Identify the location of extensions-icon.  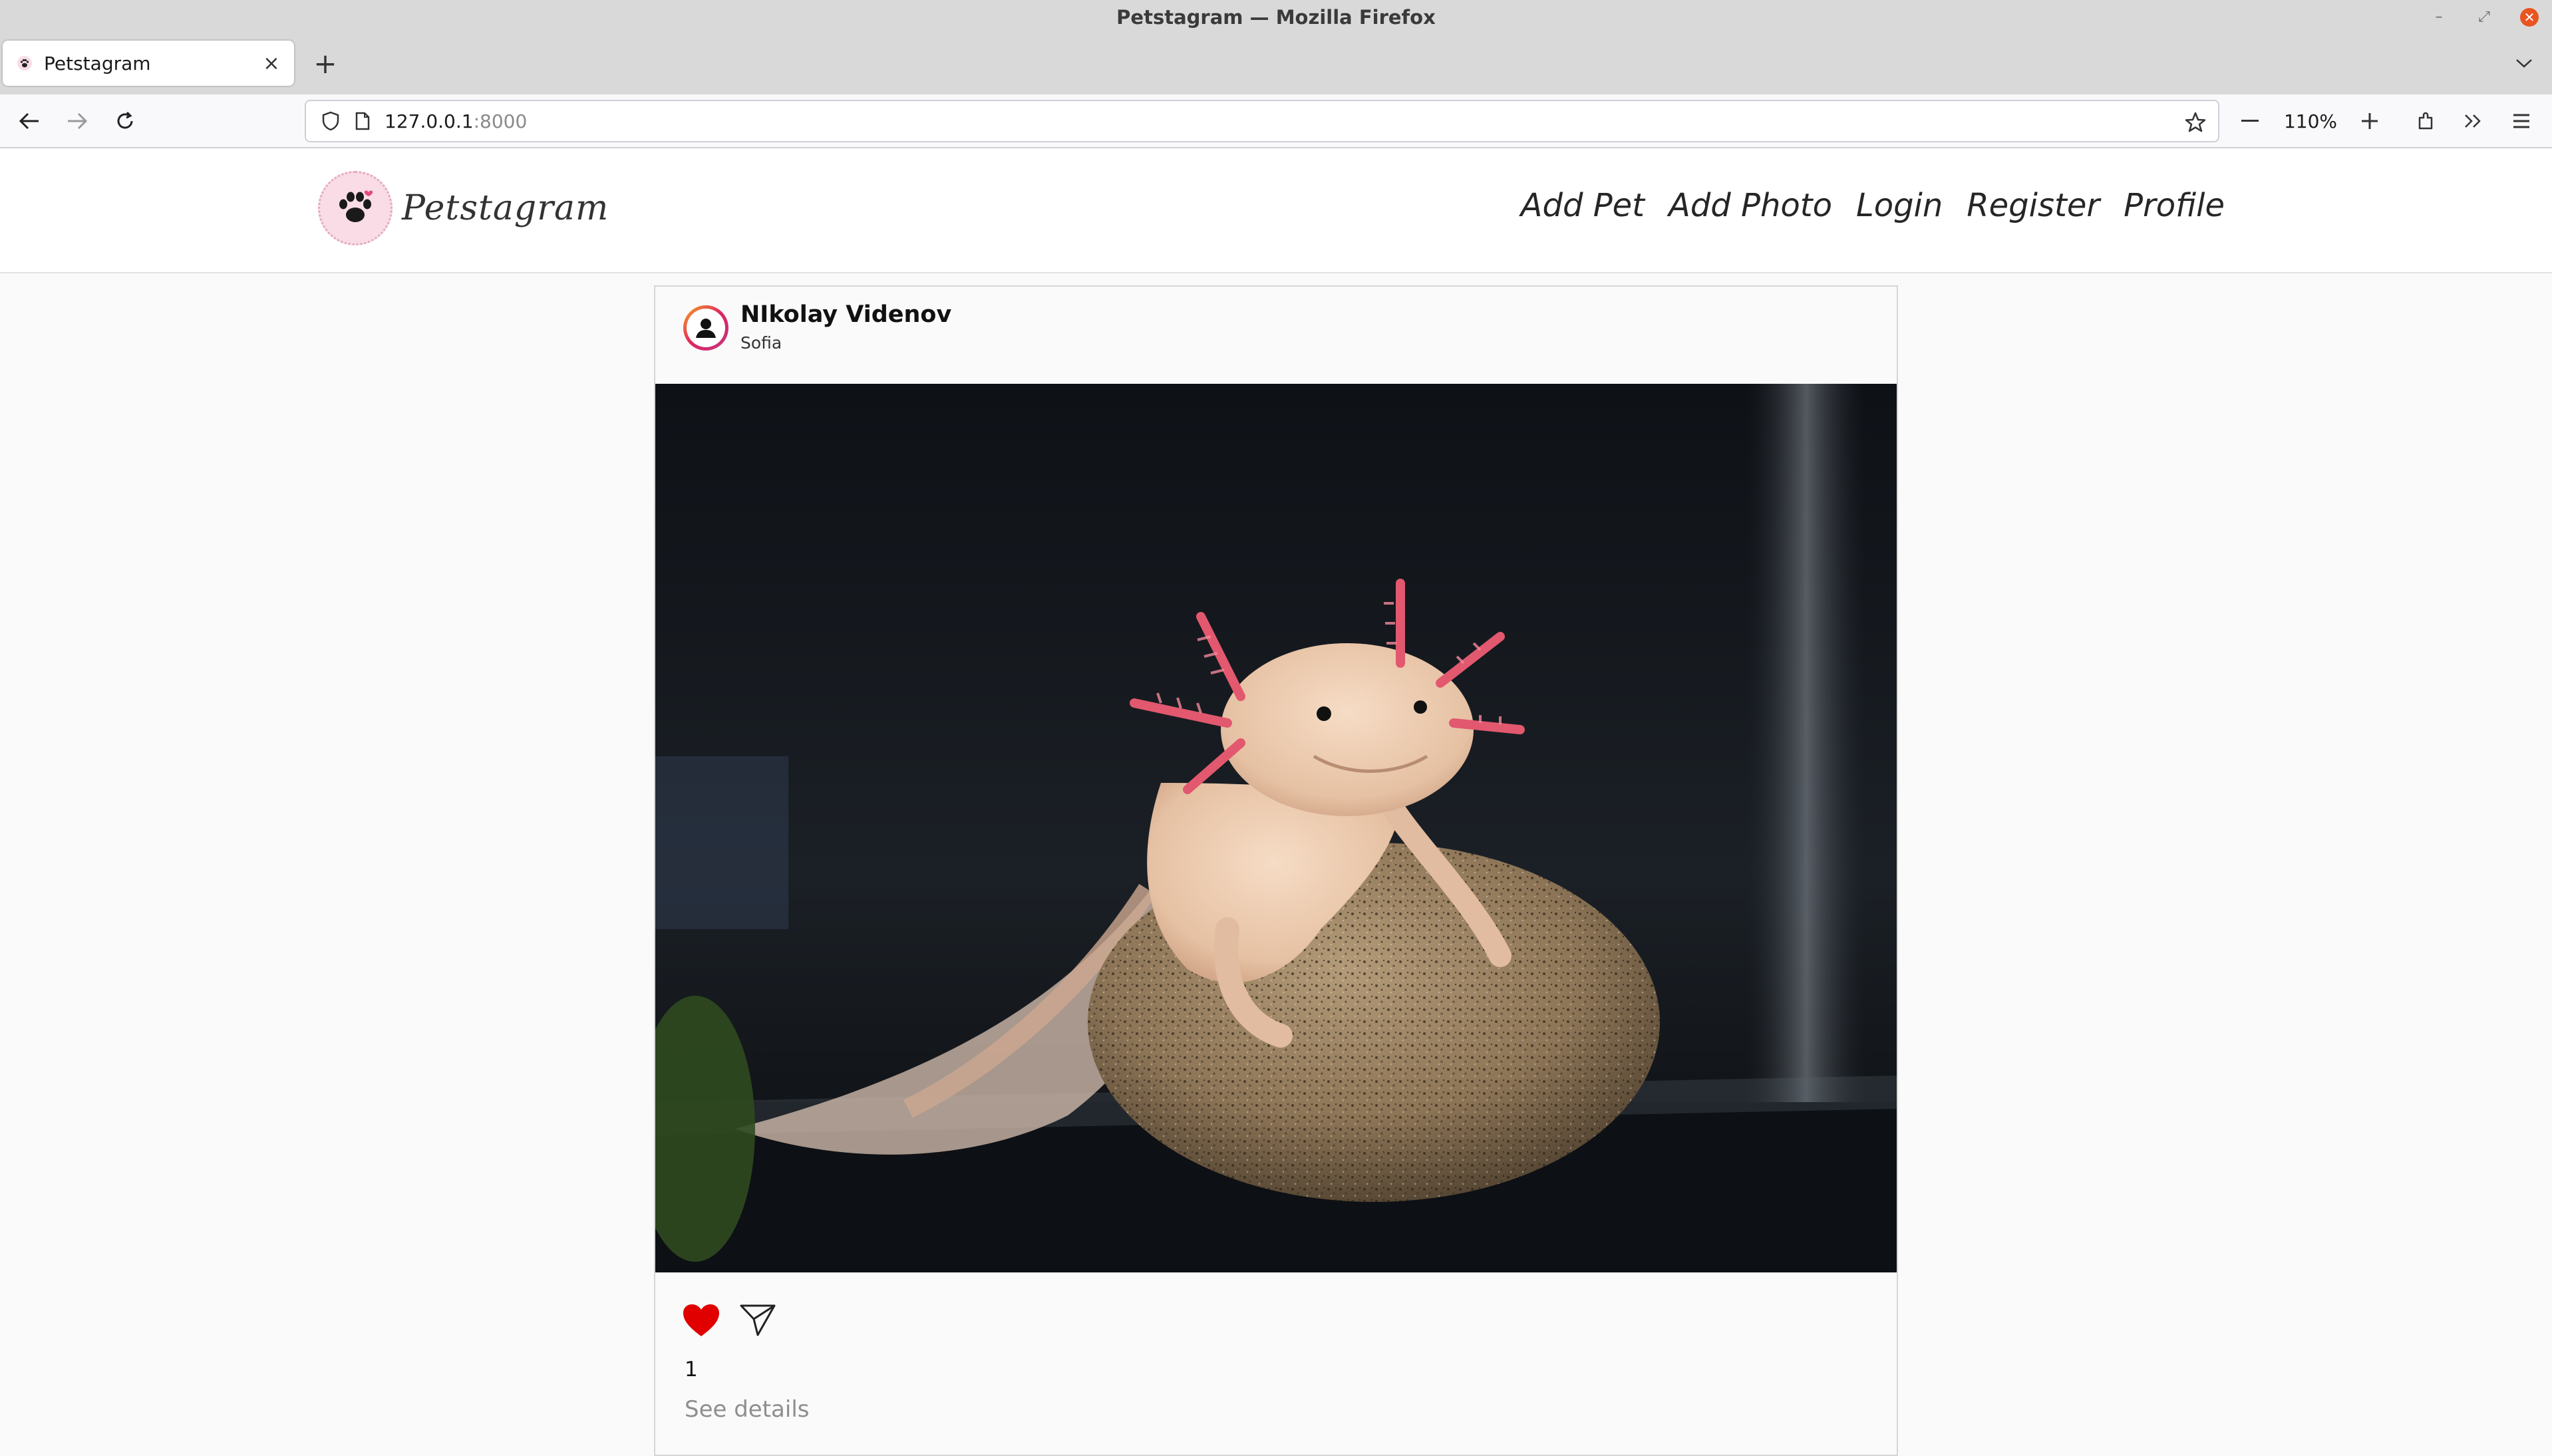
(2426, 121).